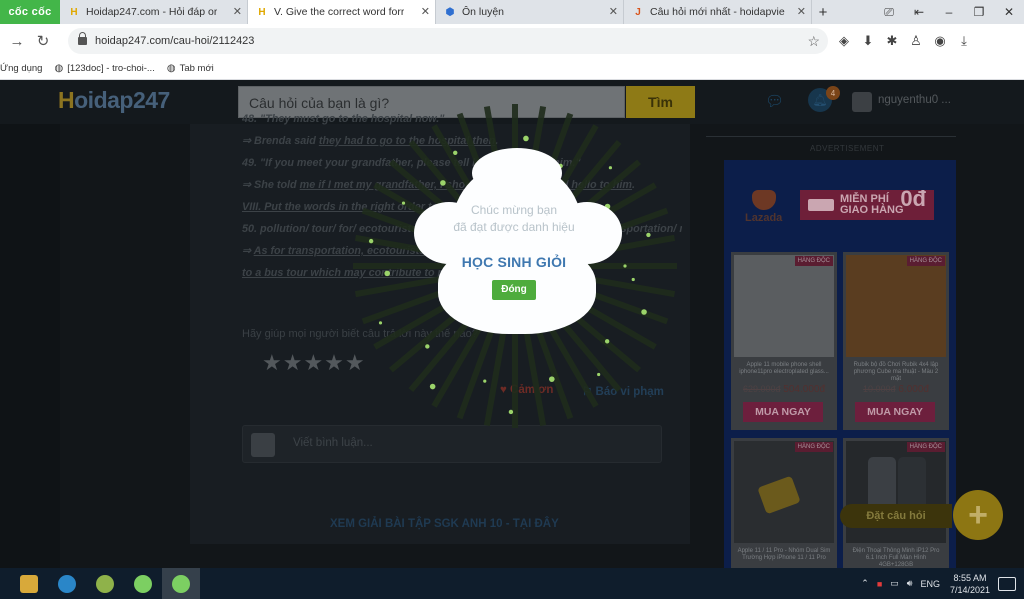 This screenshot has width=1024, height=599. Describe the element at coordinates (17, 41) in the screenshot. I see `forward-icon: →` at that location.